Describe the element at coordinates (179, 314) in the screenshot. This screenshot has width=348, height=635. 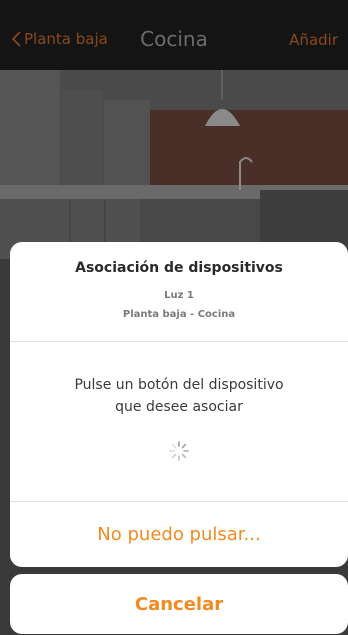
I see `device-location: Planta baja - Cocina` at that location.